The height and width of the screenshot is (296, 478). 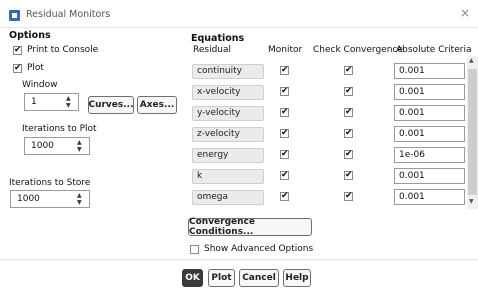 What do you see at coordinates (17, 68) in the screenshot?
I see `plot-checkbox` at bounding box center [17, 68].